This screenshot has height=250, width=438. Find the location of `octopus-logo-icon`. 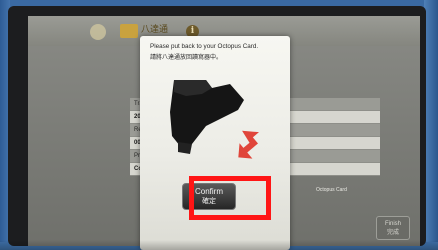

octopus-logo-icon is located at coordinates (129, 31).